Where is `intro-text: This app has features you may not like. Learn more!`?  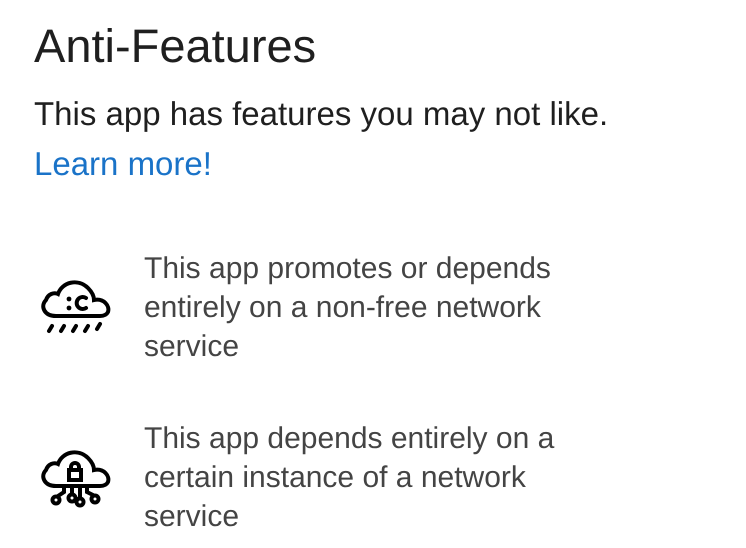 intro-text: This app has features you may not like. Learn more! is located at coordinates (322, 139).